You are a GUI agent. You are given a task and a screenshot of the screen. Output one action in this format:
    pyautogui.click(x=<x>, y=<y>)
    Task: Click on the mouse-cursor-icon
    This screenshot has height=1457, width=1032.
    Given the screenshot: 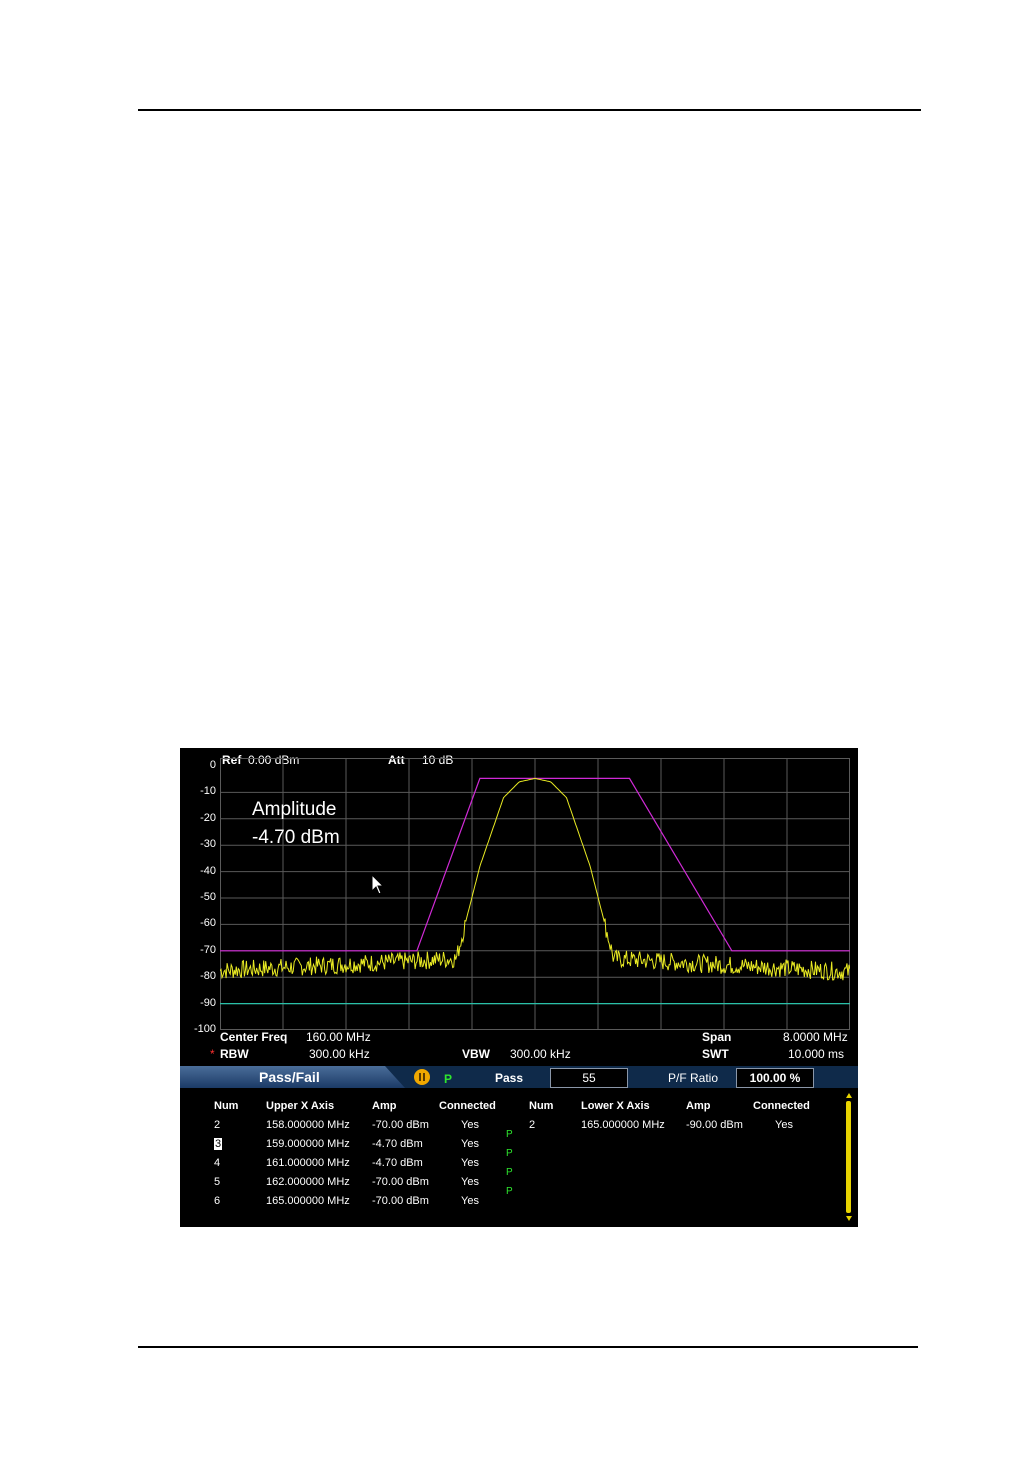 What is the action you would take?
    pyautogui.click(x=378, y=884)
    